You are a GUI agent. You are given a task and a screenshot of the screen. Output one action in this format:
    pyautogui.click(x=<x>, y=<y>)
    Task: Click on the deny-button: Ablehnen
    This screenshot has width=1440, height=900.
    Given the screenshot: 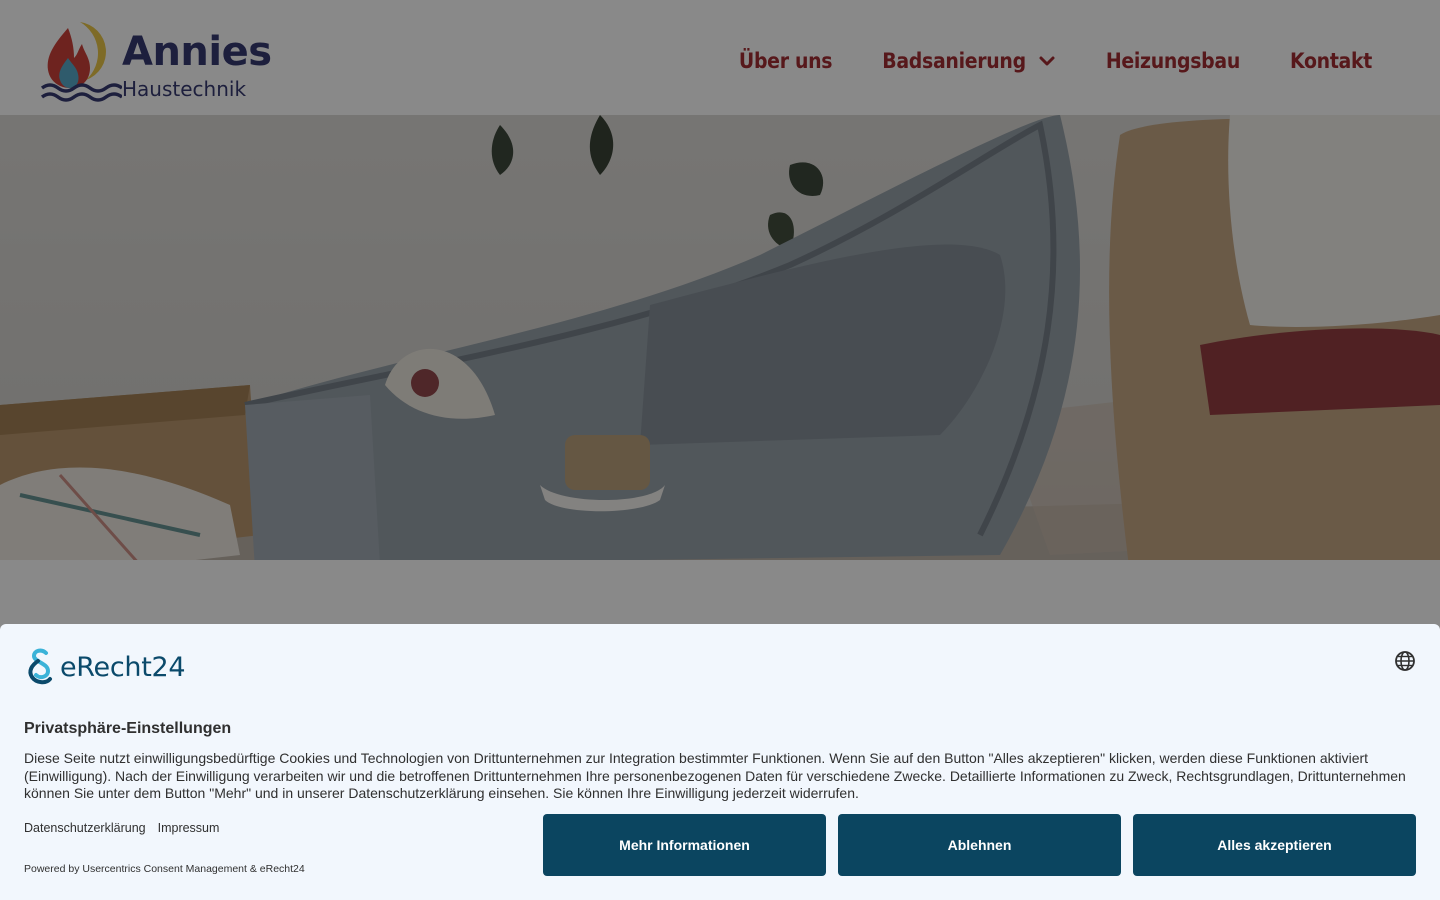 What is the action you would take?
    pyautogui.click(x=979, y=845)
    